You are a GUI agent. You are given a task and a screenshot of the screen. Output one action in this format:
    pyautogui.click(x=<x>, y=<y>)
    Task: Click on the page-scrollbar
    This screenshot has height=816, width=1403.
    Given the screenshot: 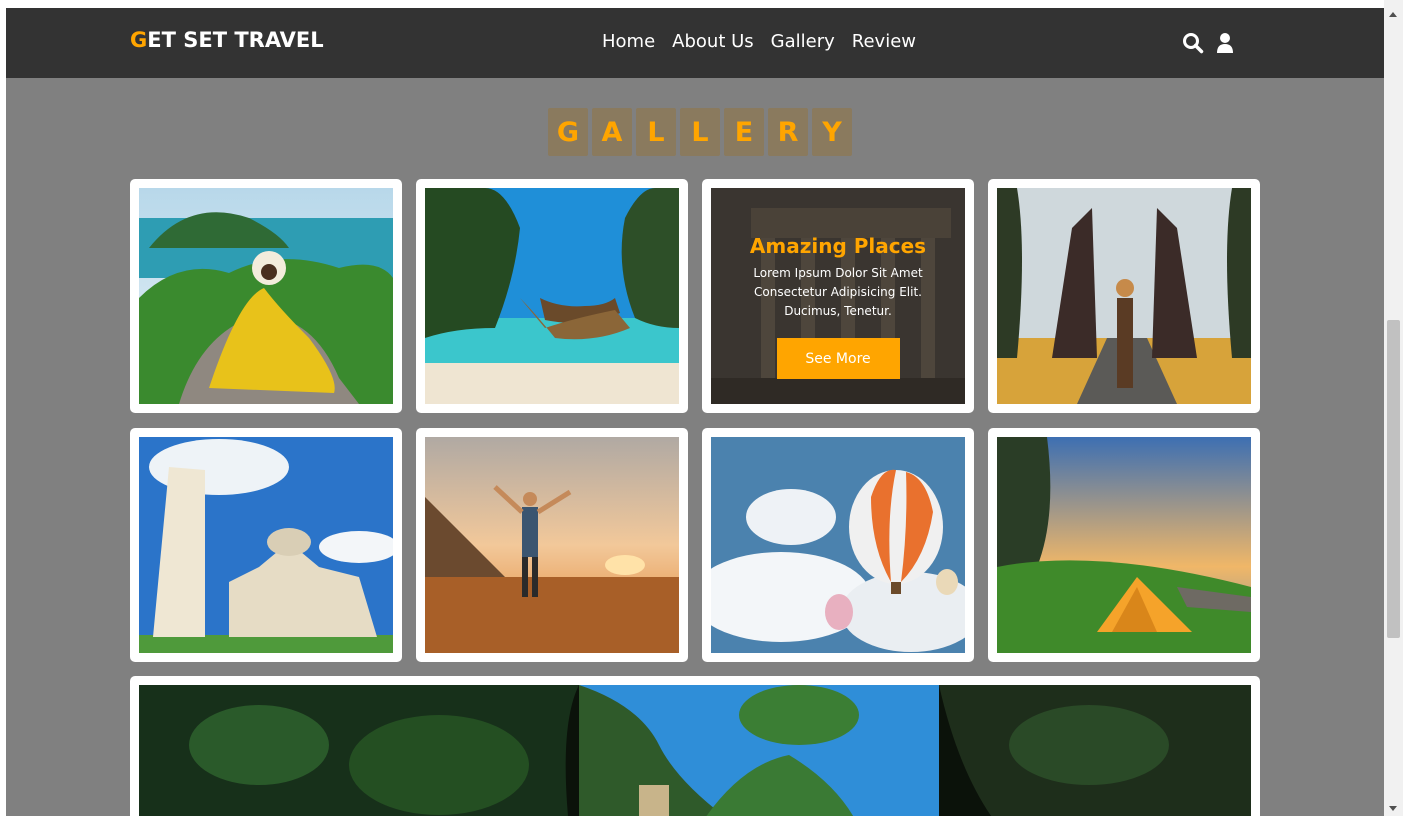 What is the action you would take?
    pyautogui.click(x=1393, y=408)
    